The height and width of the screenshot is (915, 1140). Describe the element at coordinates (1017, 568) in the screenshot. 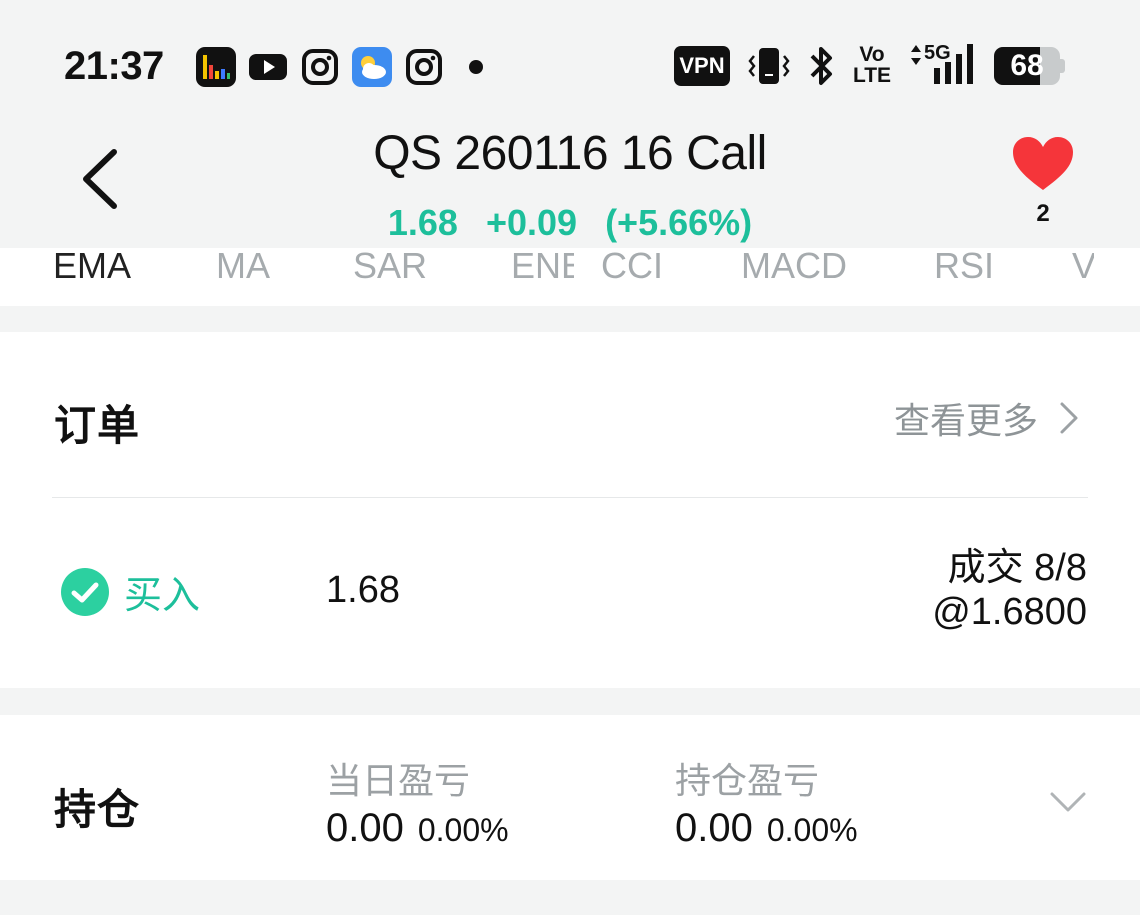

I see `order-fill-status: 成交 8/8` at that location.